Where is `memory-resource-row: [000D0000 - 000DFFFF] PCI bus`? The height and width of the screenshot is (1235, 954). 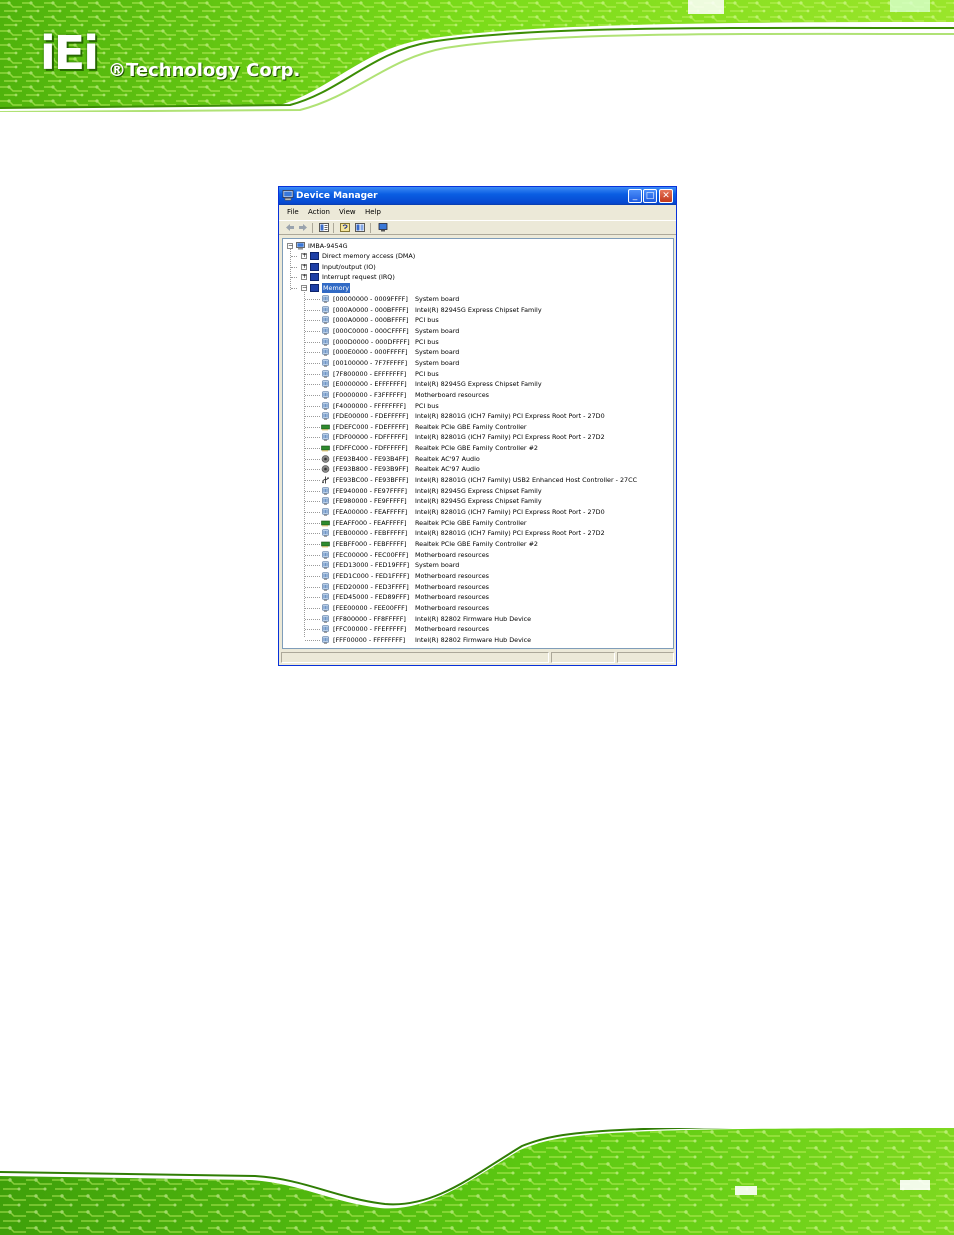
memory-resource-row: [000D0000 - 000DFFFF] PCI bus is located at coordinates (478, 342).